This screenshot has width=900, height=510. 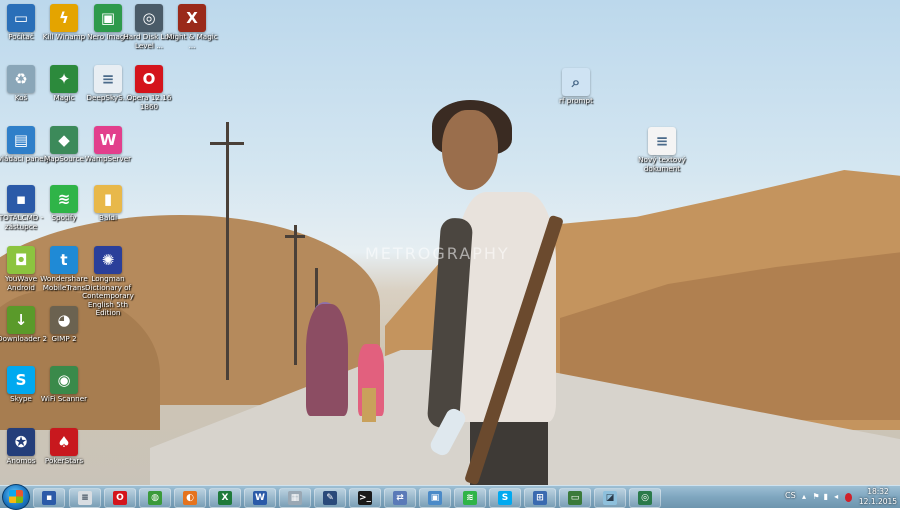 What do you see at coordinates (64, 320) in the screenshot?
I see `gimp-icon: ◕` at bounding box center [64, 320].